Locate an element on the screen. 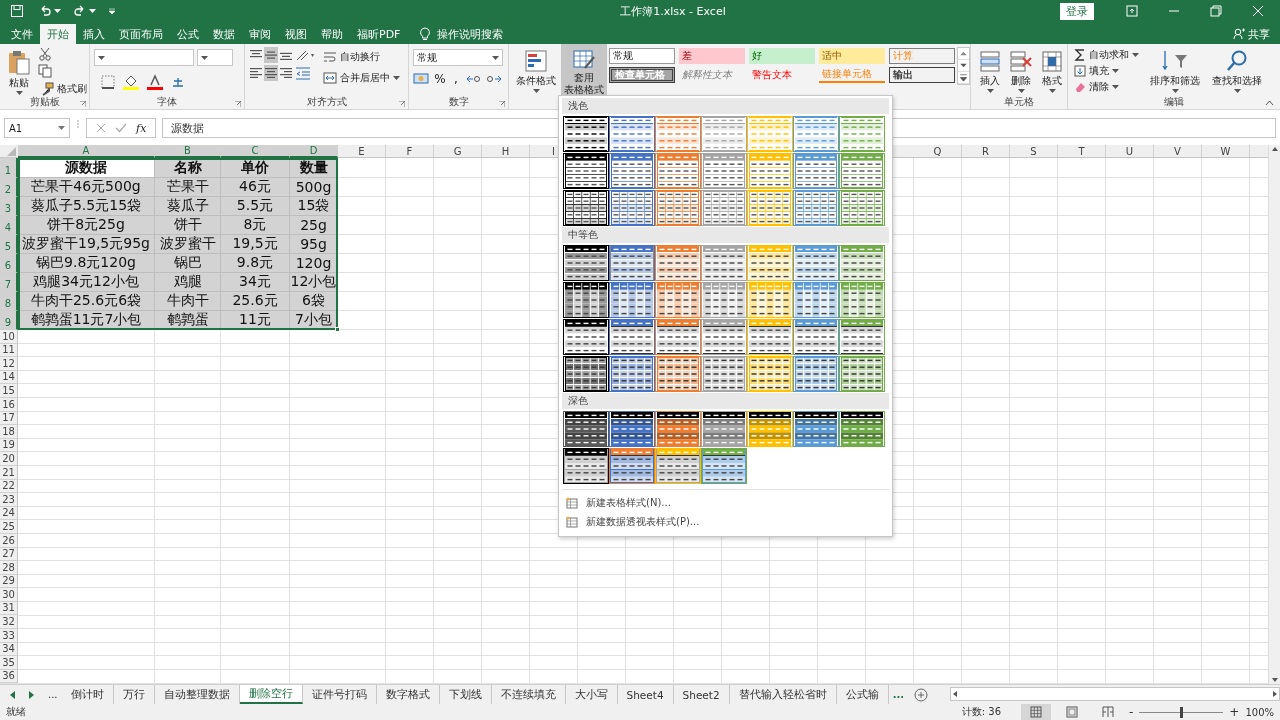 This screenshot has width=1280, height=720. ribbon-tab: 福昕PDF is located at coordinates (379, 34).